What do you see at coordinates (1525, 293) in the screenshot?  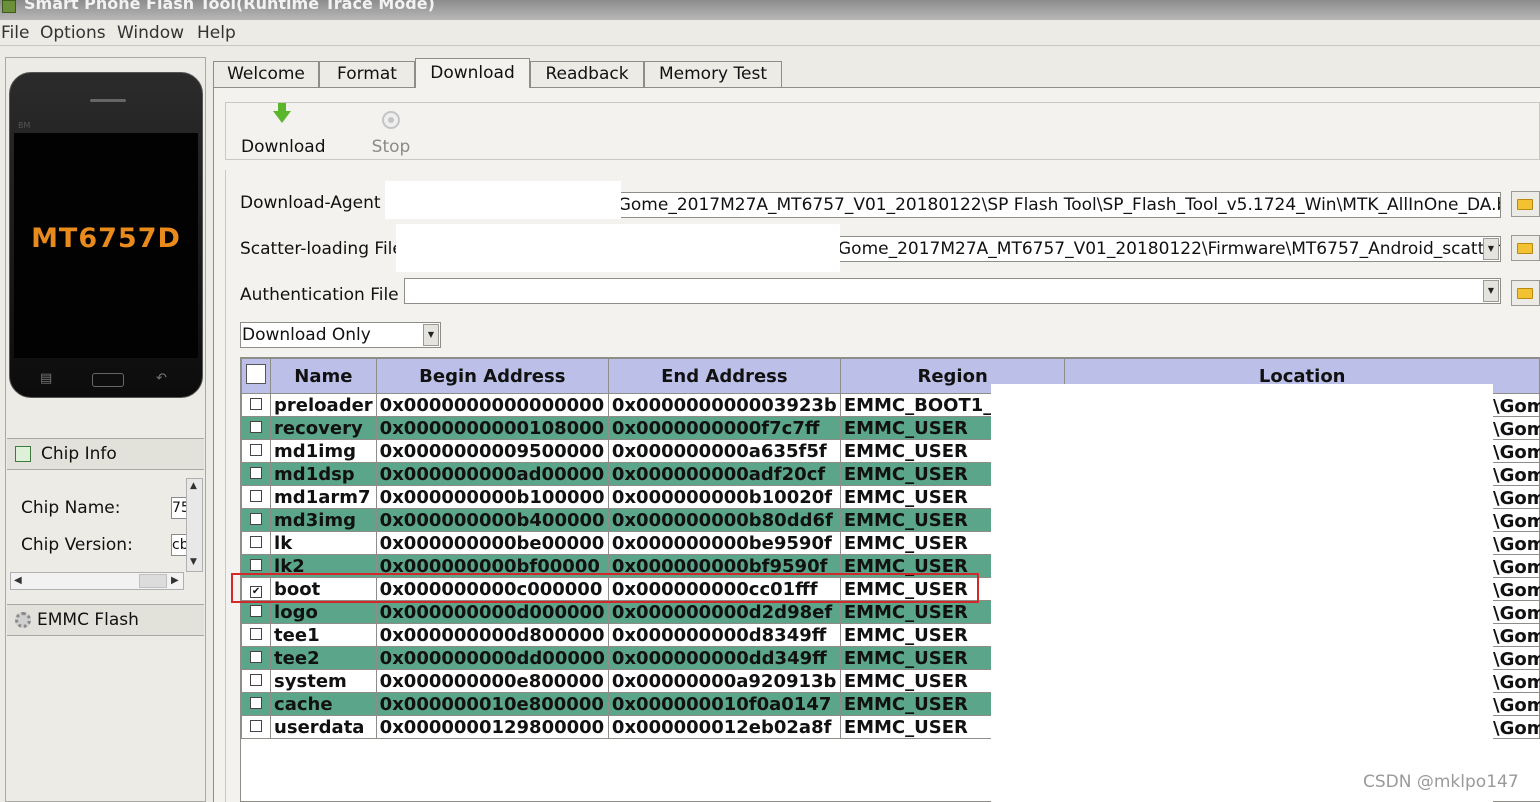 I see `authentication-file-browse-button` at bounding box center [1525, 293].